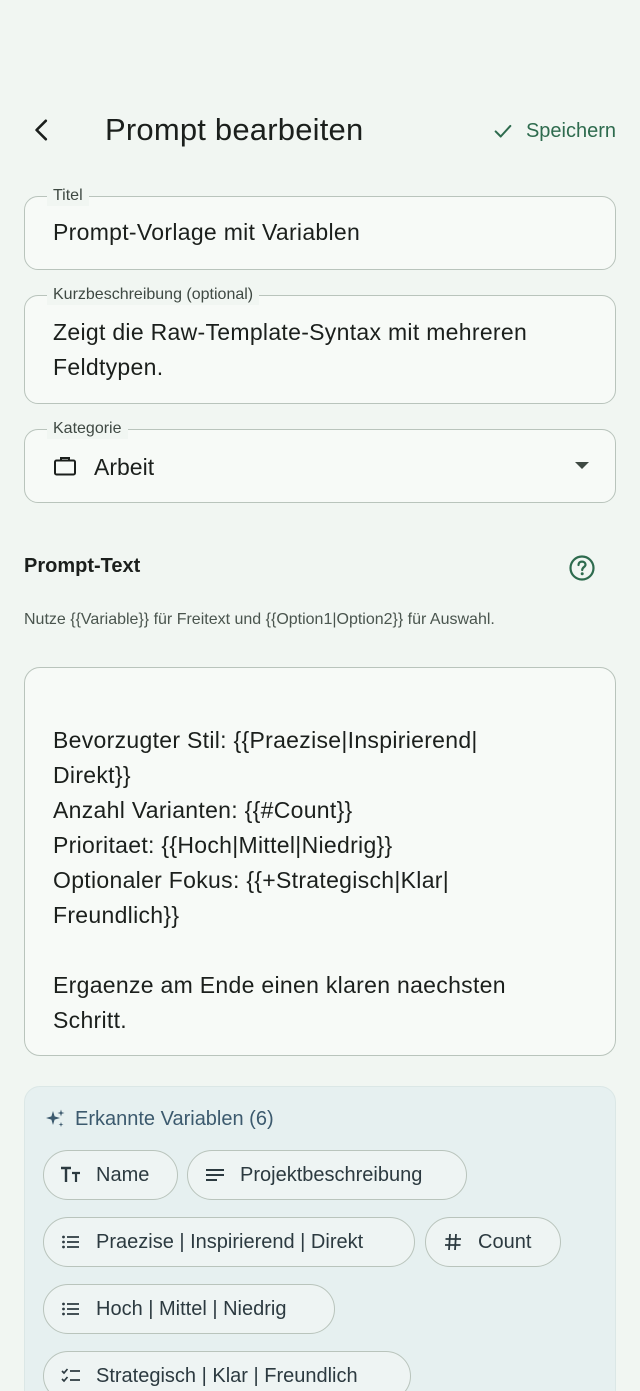  I want to click on category-field-label: Kategorie, so click(87, 429).